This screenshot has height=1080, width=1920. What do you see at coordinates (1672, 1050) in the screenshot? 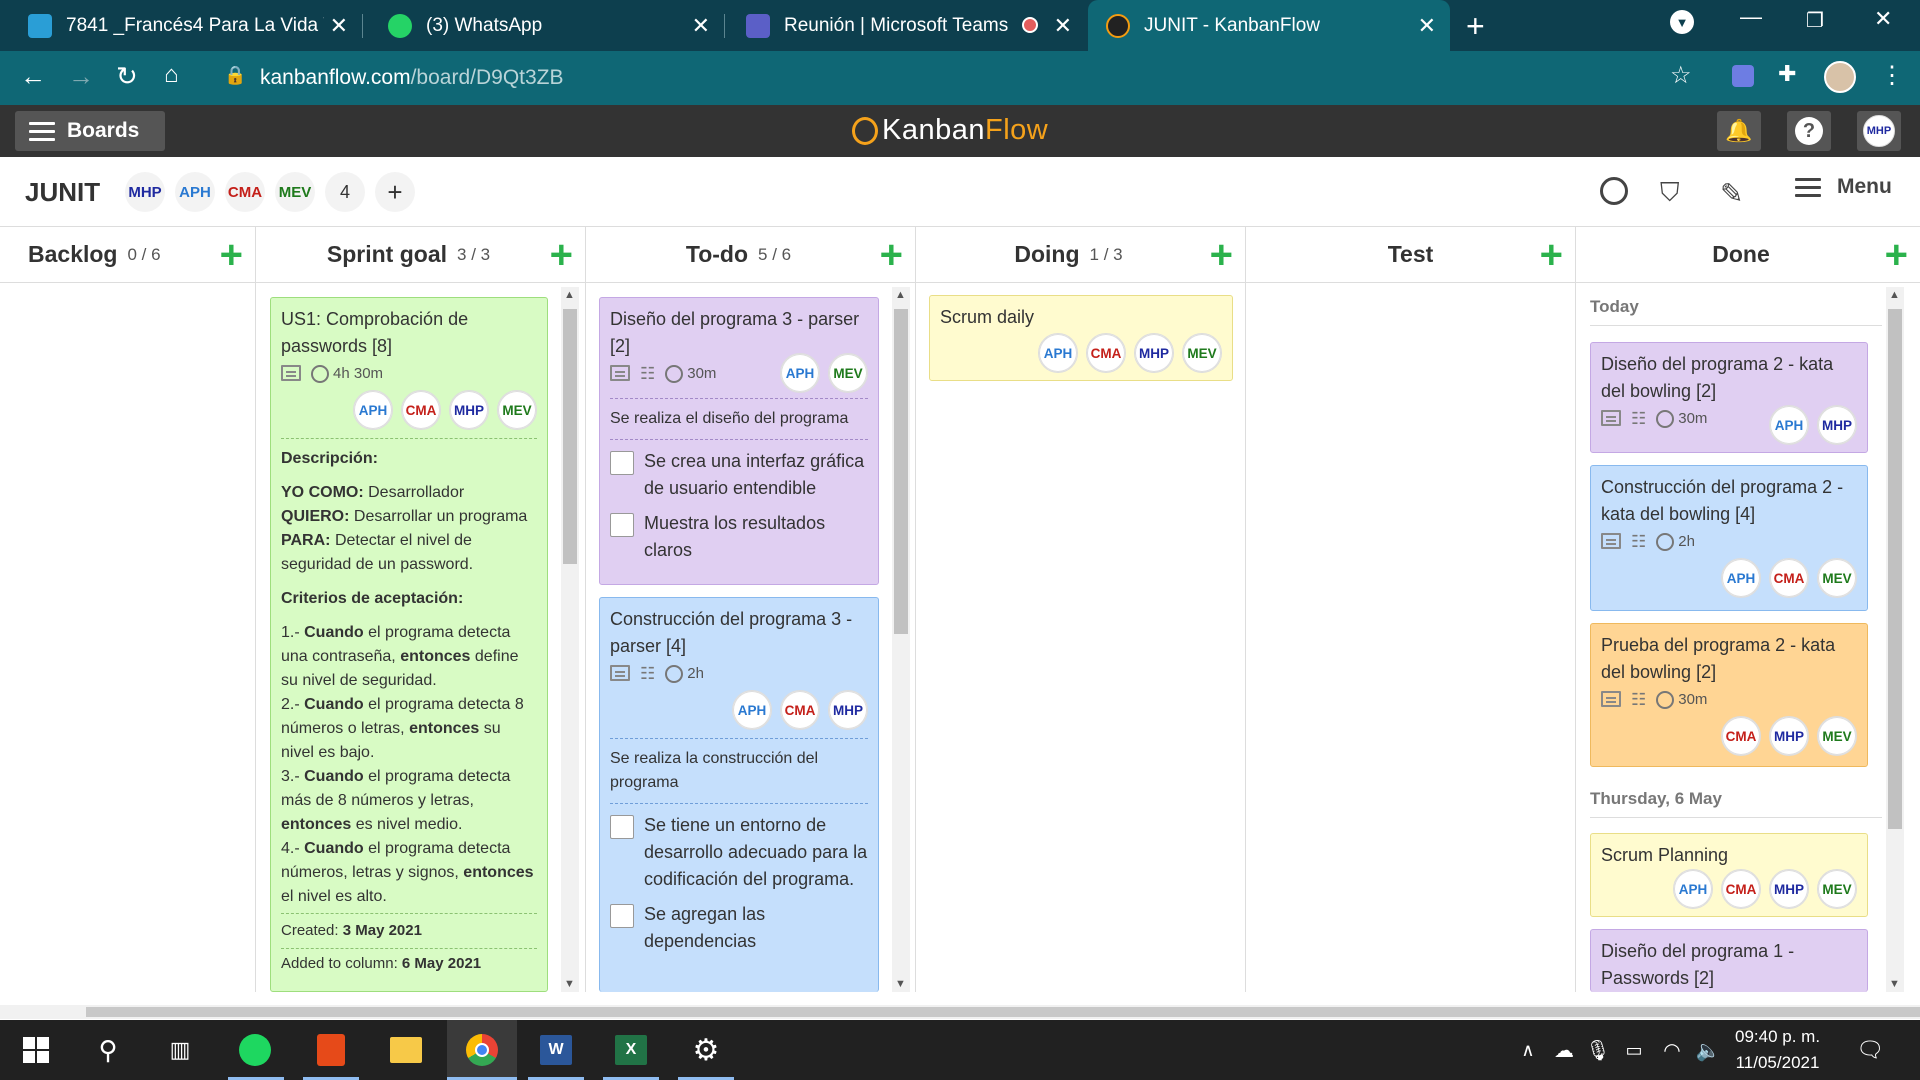
I see `wifi-icon: ◠` at bounding box center [1672, 1050].